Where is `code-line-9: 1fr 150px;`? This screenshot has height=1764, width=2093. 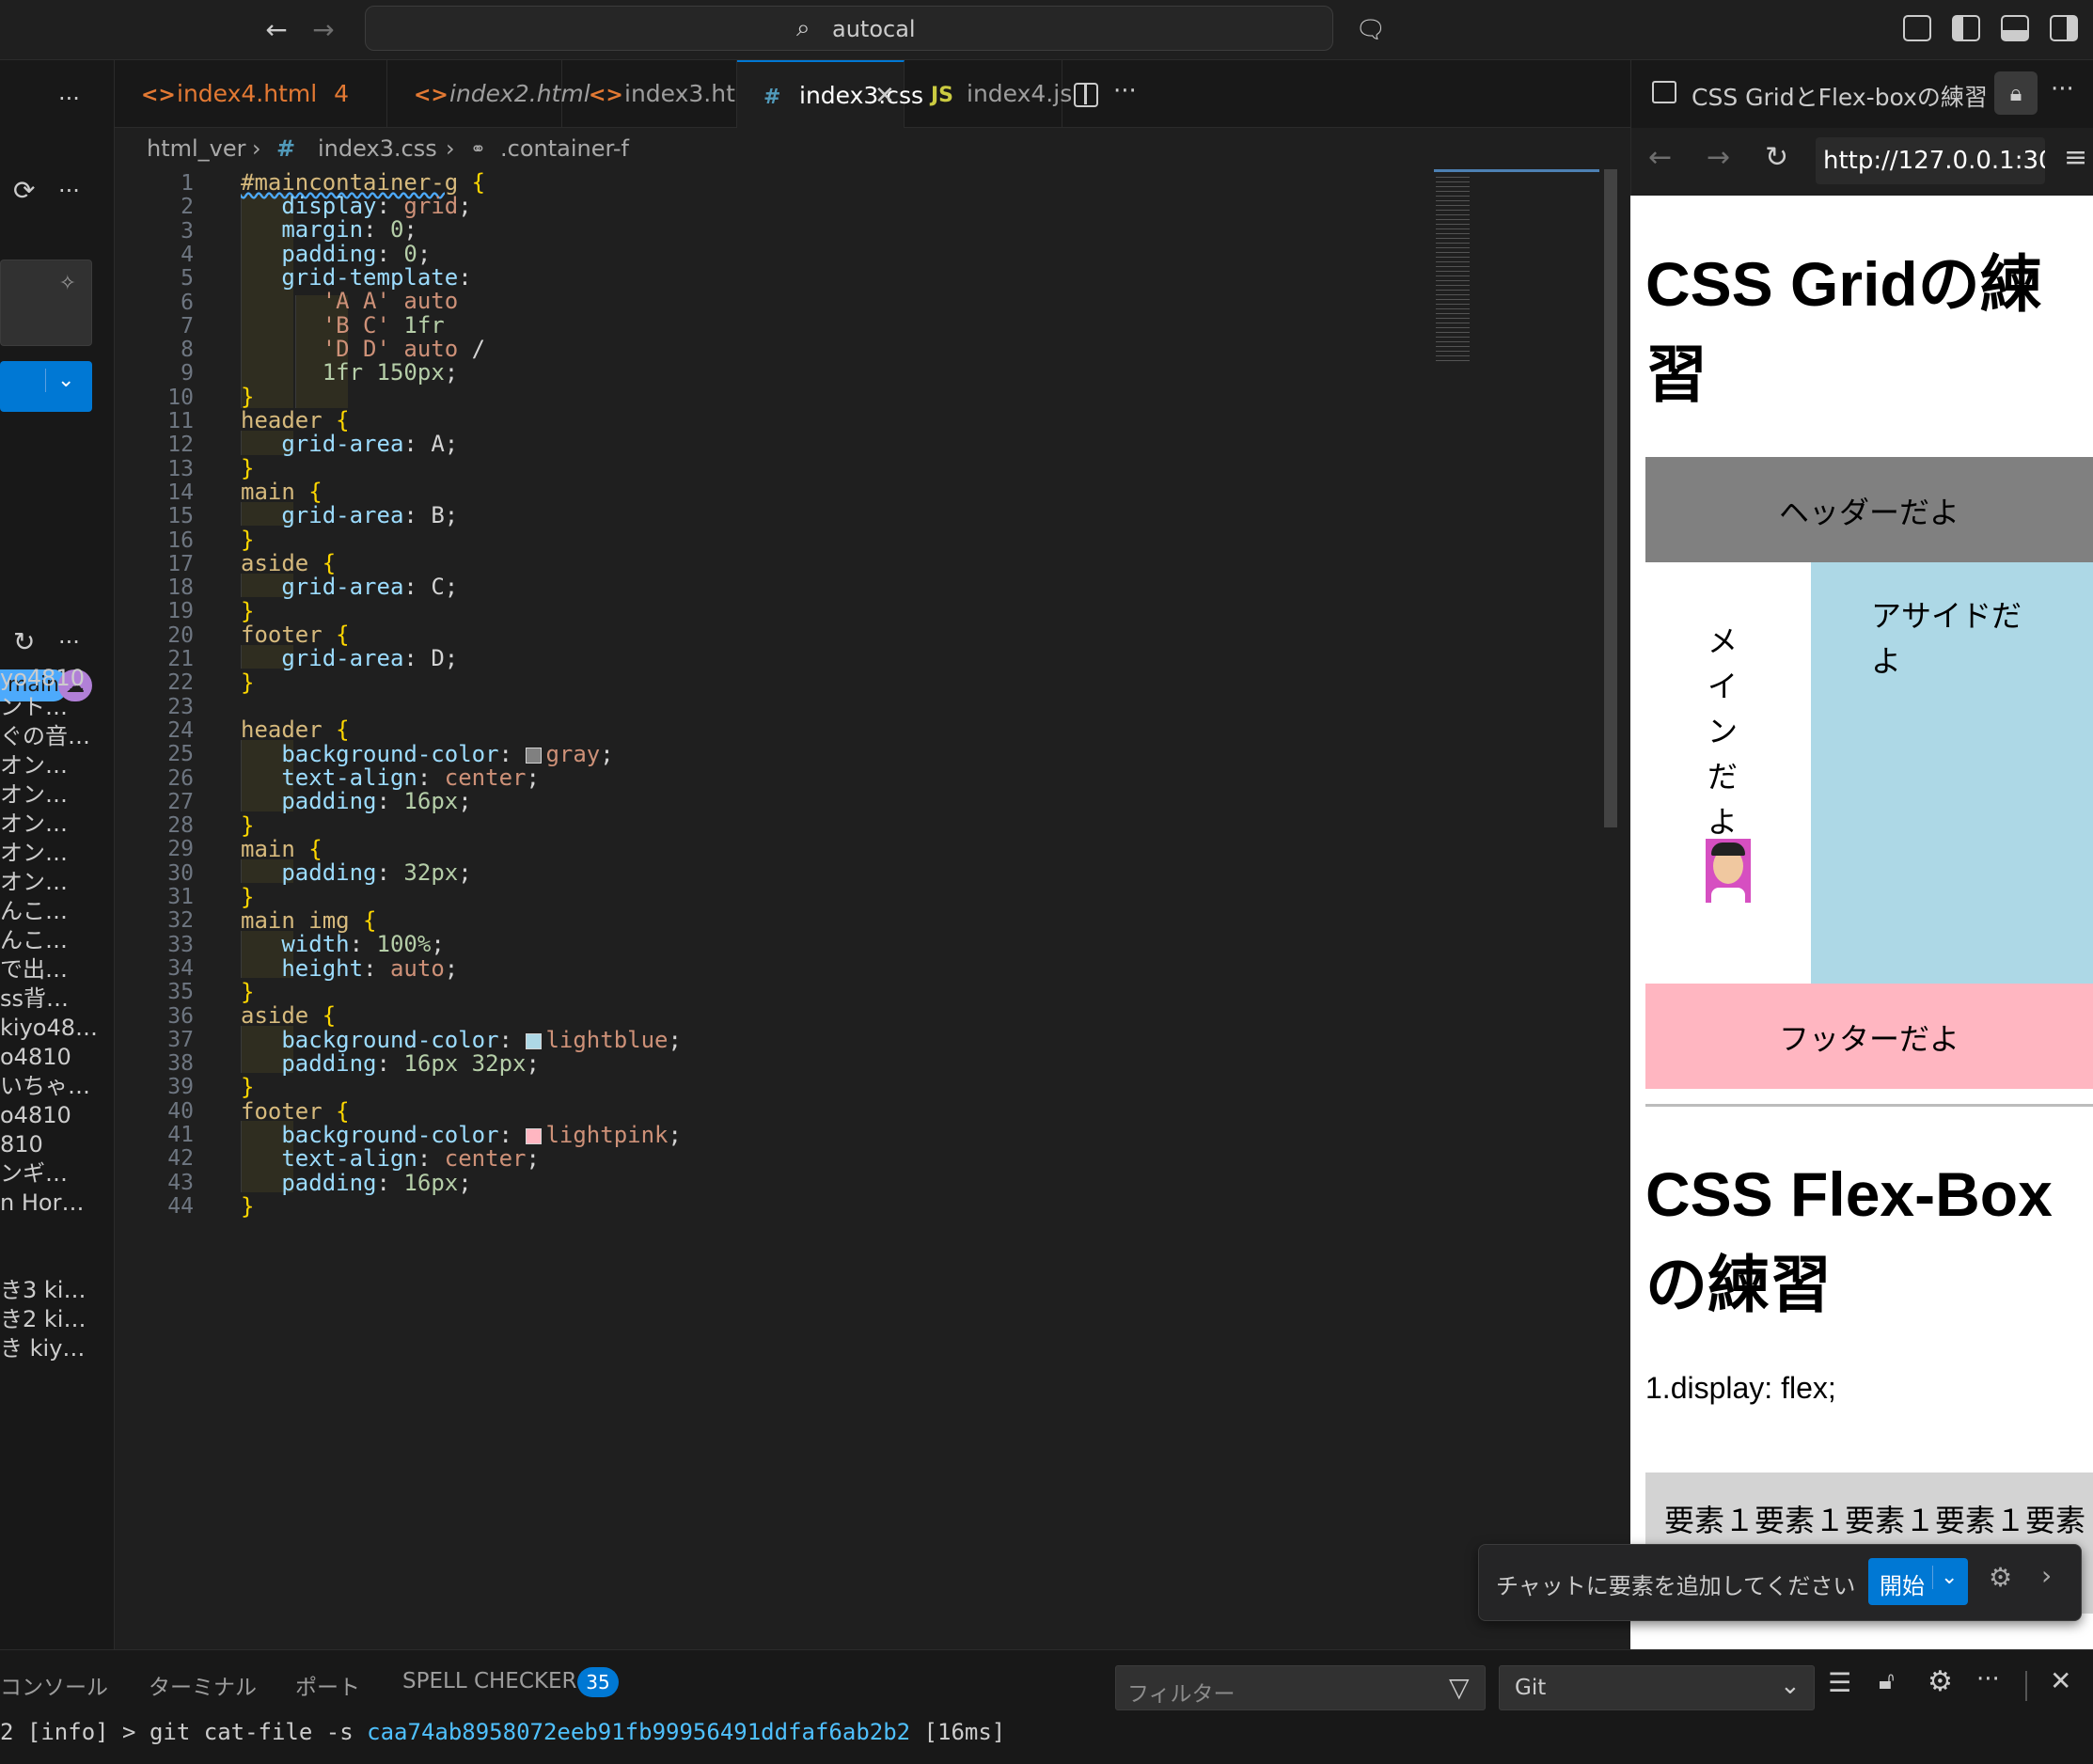
code-line-9: 1fr 150px; is located at coordinates (350, 373).